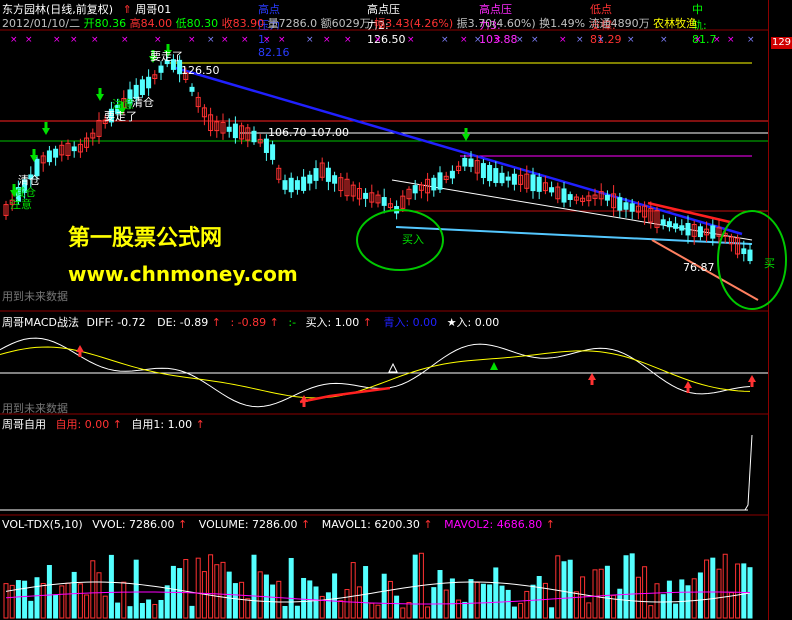  I want to click on macd-arrow-stem, so click(80, 354).